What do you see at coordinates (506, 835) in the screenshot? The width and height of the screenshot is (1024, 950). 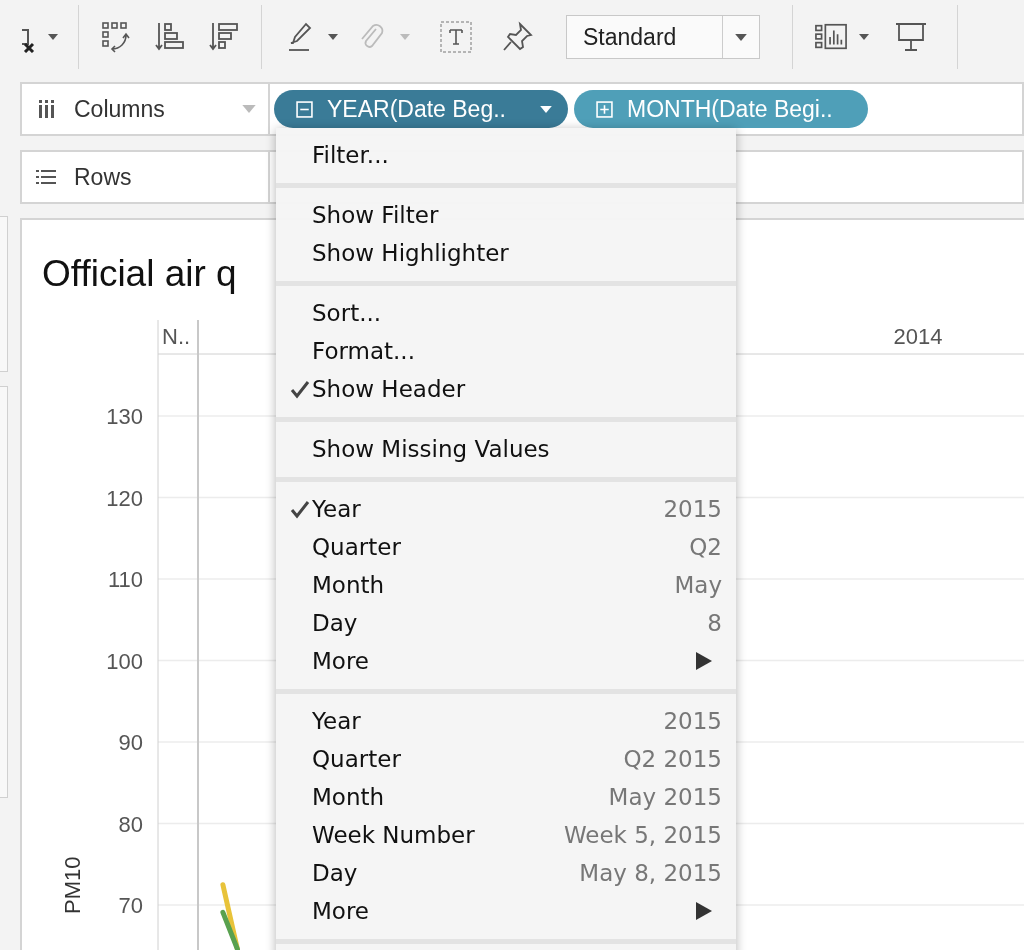 I see `menu-item: Week Number Week 5, 2015` at bounding box center [506, 835].